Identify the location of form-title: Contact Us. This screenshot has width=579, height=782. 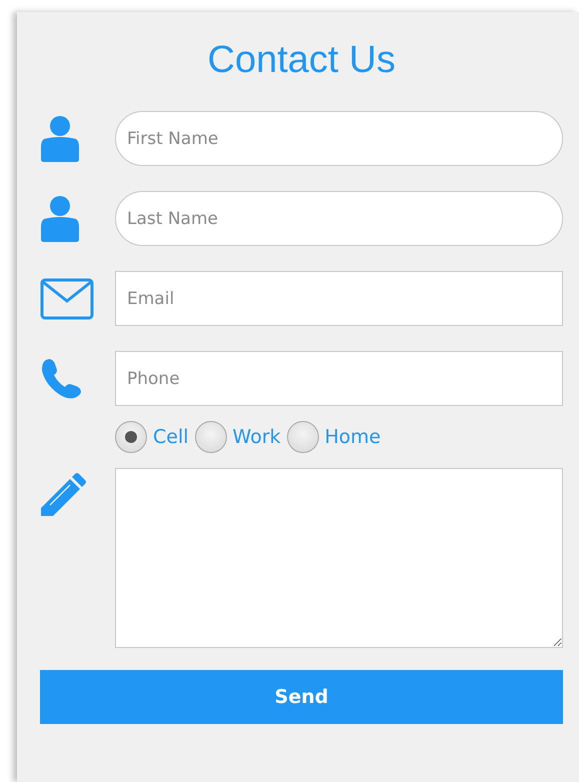
(301, 60).